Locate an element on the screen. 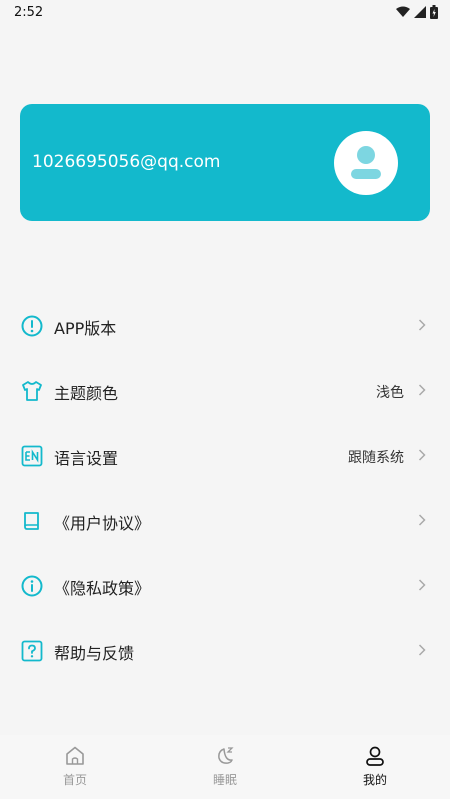  menu-item-help-feedback: 帮助与反馈 is located at coordinates (225, 651).